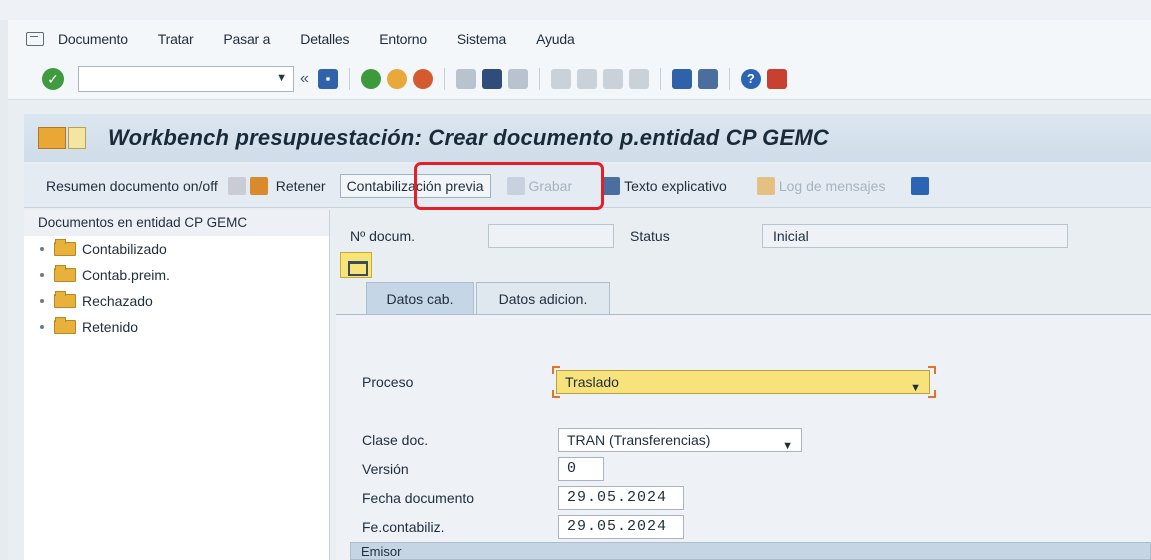 This screenshot has height=560, width=1151. I want to click on proceso-dropdown: Traslado ▼, so click(743, 382).